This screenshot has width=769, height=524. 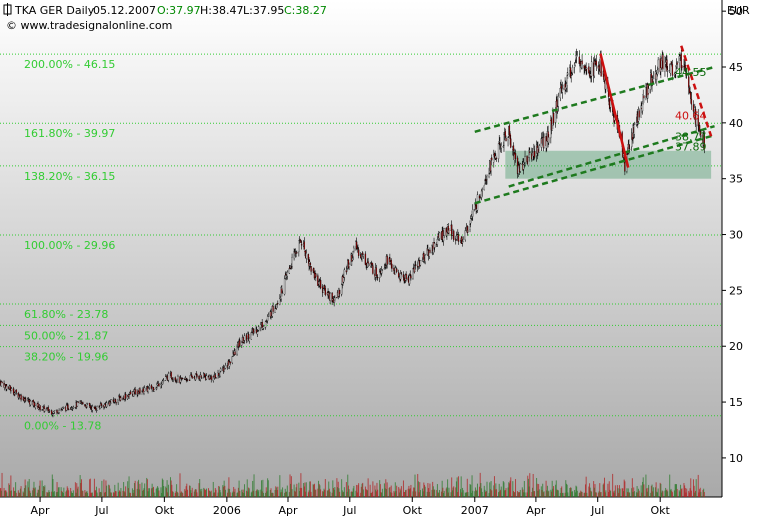 What do you see at coordinates (736, 179) in the screenshot?
I see `y-tick-label-5: 35` at bounding box center [736, 179].